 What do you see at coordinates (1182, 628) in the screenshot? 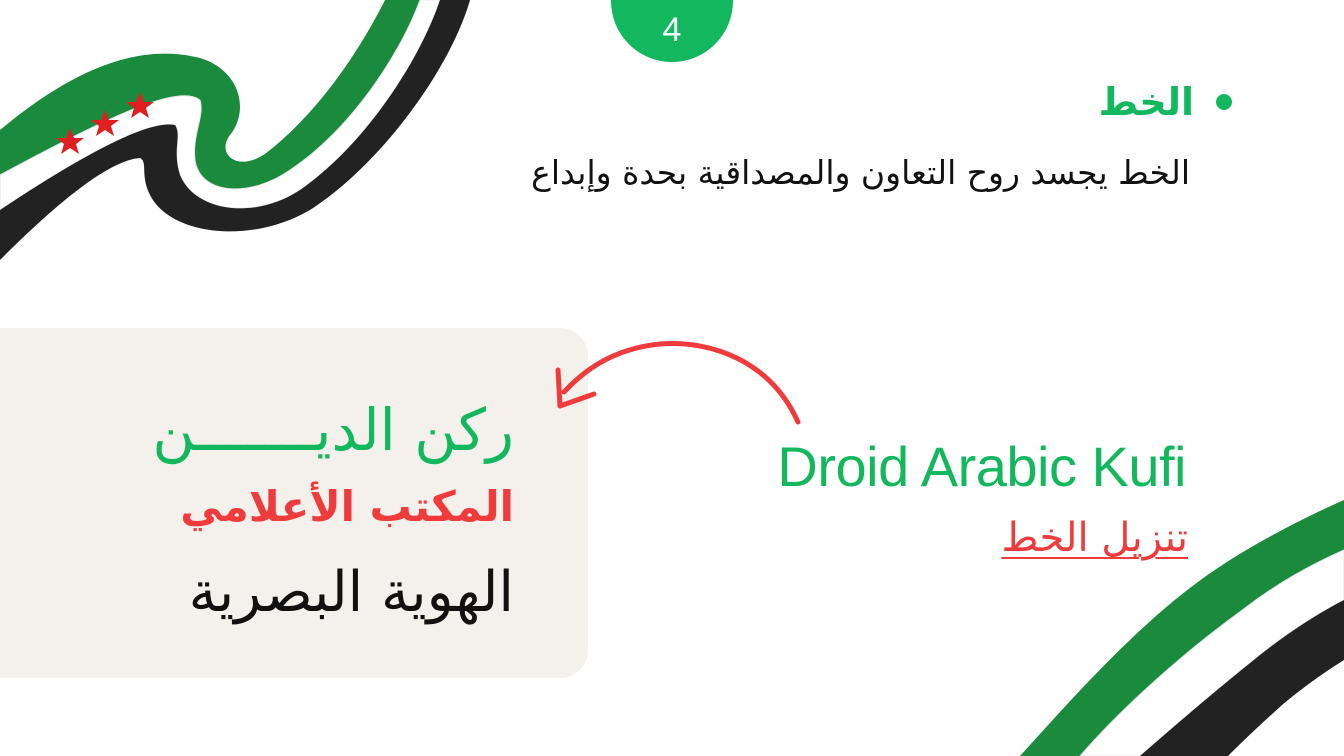
I see `flag-ribbon-bottom-right` at bounding box center [1182, 628].